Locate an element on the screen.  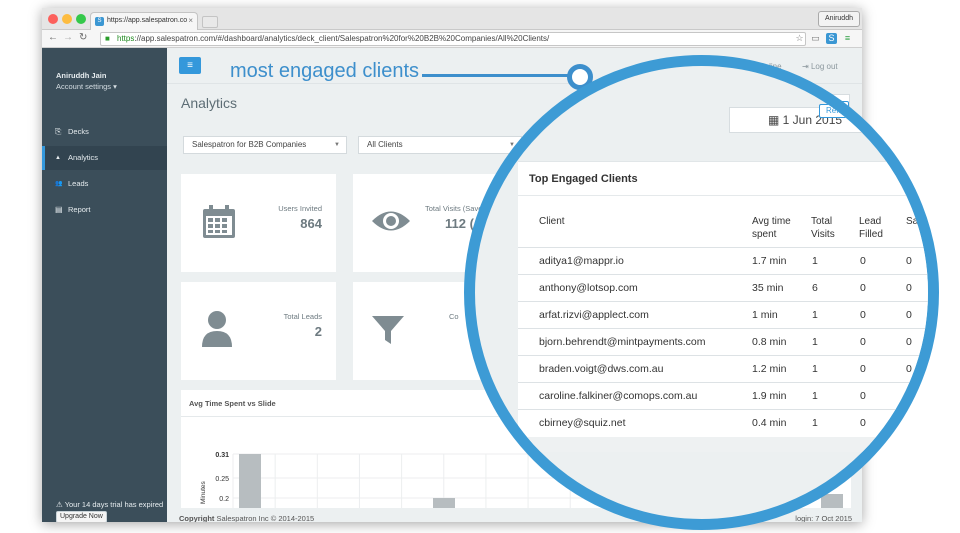
stat-label: Users Invited is located at coordinates (300, 208).